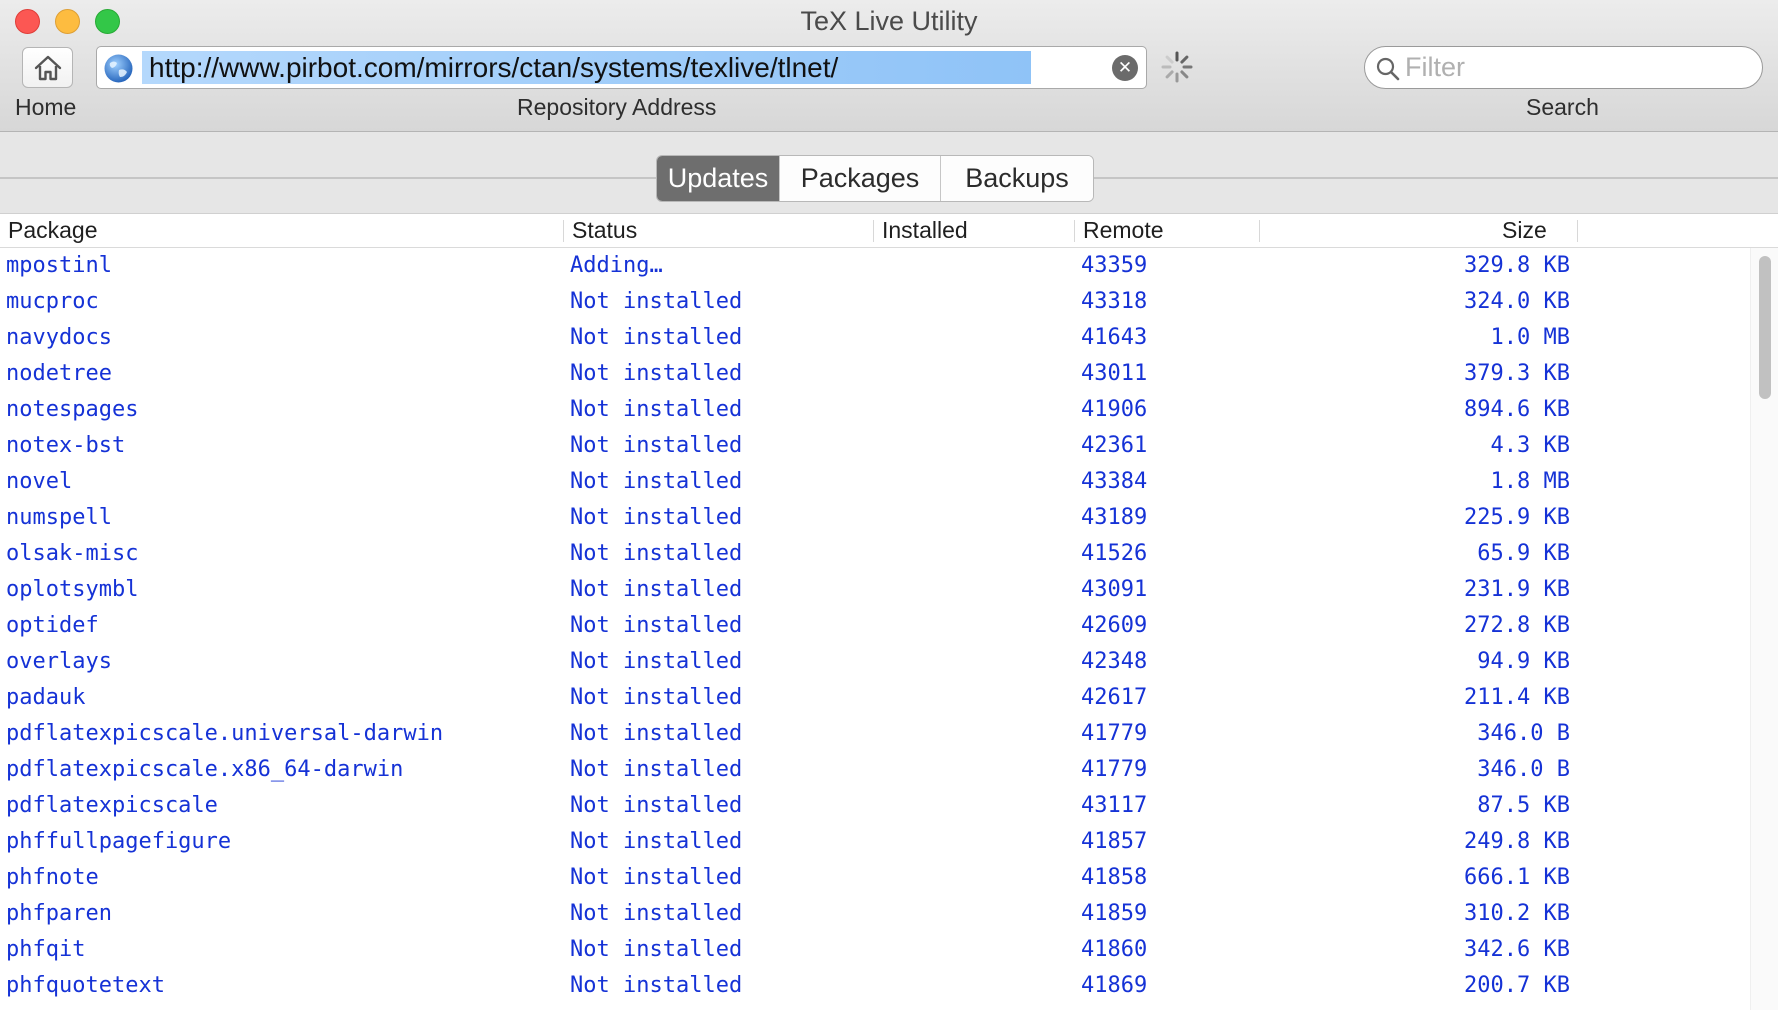 The width and height of the screenshot is (1778, 1010). What do you see at coordinates (1530, 337) in the screenshot?
I see `package-size: 1.0 MB` at bounding box center [1530, 337].